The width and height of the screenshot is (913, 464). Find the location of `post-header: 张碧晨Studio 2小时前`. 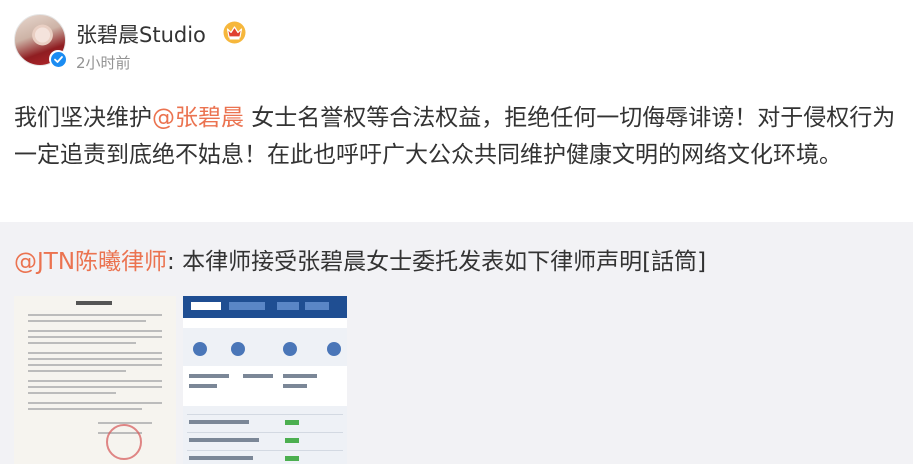

post-header: 张碧晨Studio 2小时前 is located at coordinates (456, 46).